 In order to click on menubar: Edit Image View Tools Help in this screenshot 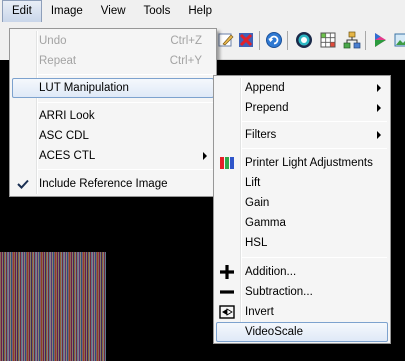, I will do `click(202, 11)`.